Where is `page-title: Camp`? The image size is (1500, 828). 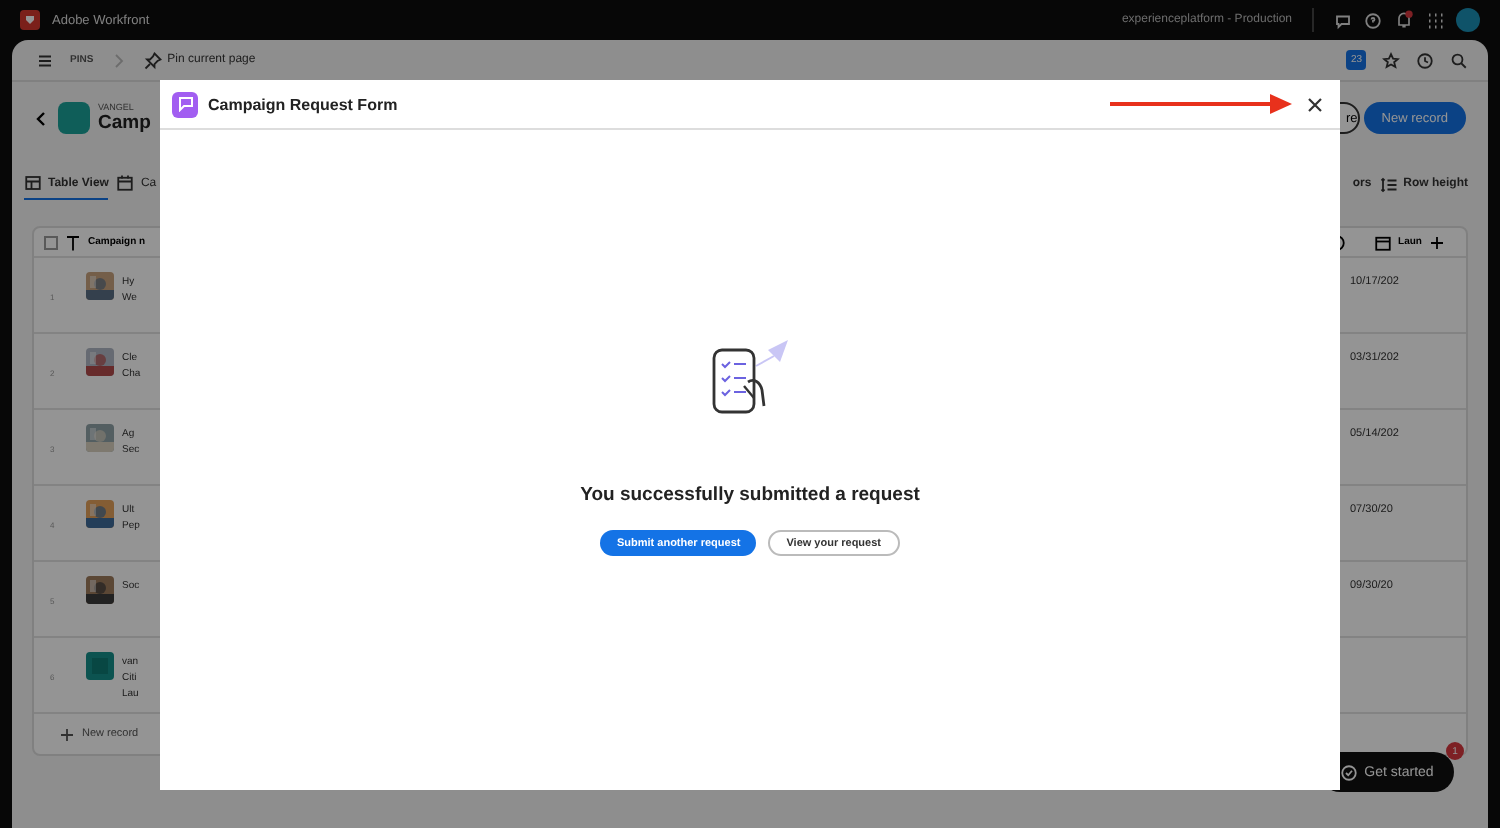
page-title: Camp is located at coordinates (124, 123).